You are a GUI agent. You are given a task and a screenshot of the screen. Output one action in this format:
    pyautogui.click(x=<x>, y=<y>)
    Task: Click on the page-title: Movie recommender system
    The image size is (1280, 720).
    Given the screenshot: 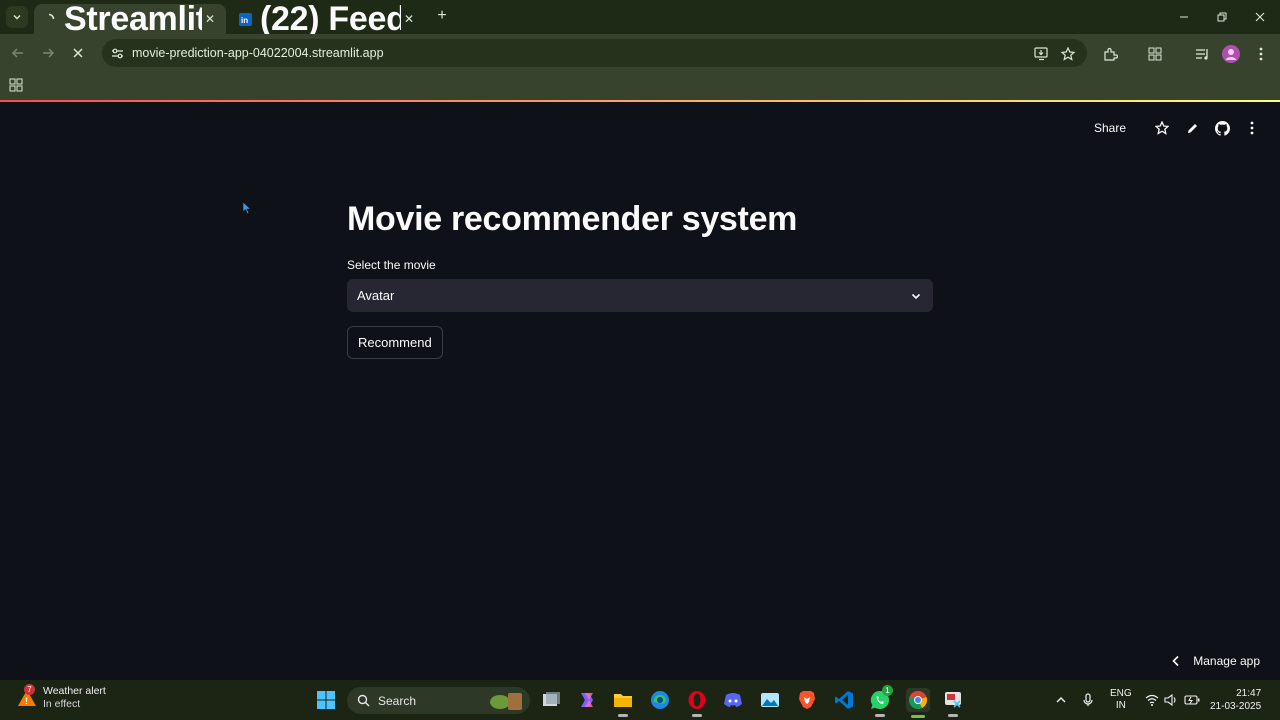 What is the action you would take?
    pyautogui.click(x=572, y=219)
    